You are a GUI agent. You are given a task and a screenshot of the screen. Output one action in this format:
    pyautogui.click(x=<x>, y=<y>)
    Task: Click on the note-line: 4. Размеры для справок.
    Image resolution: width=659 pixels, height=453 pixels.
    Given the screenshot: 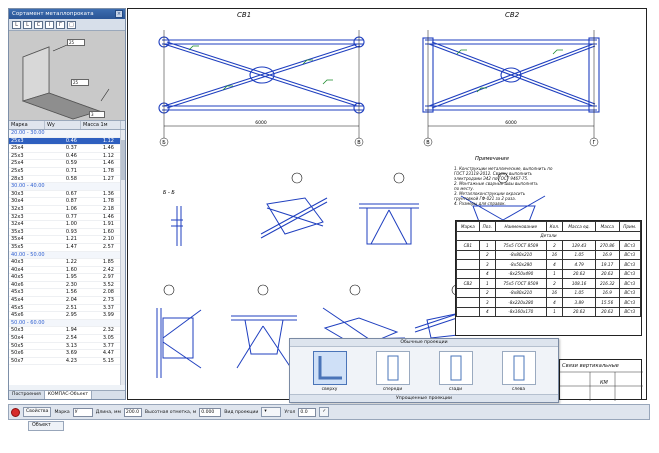 What is the action you would take?
    pyautogui.click(x=480, y=203)
    